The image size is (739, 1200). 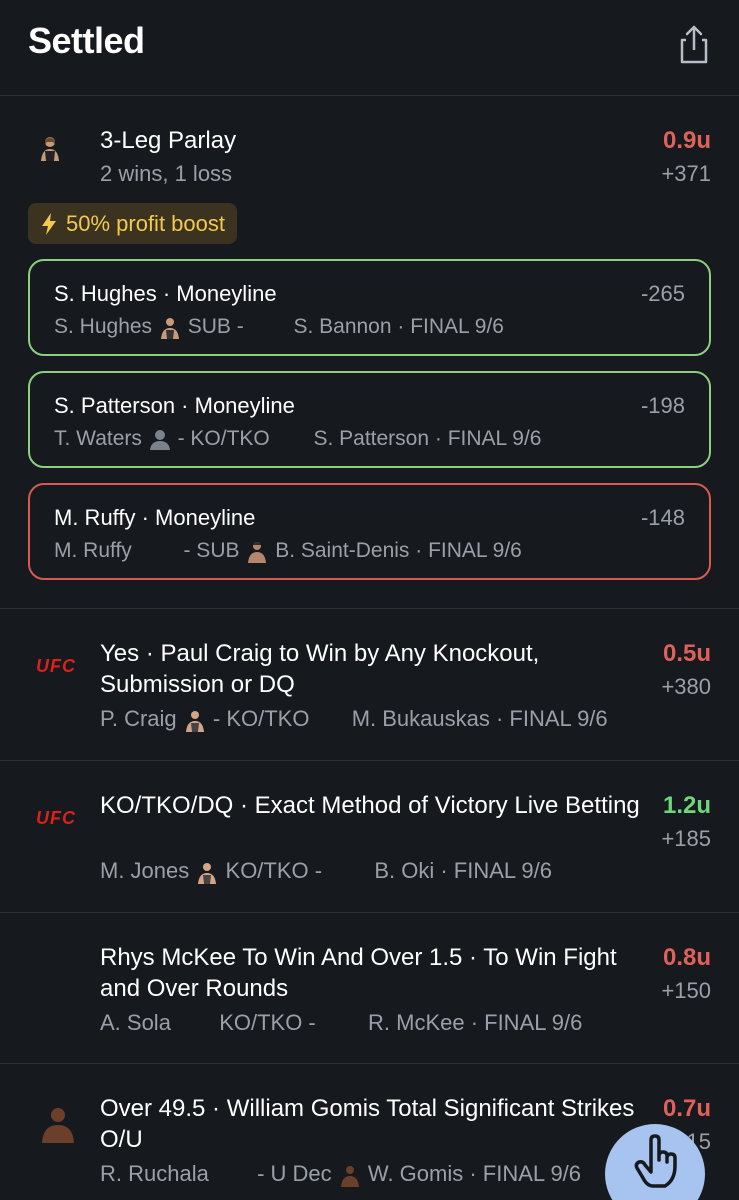 What do you see at coordinates (145, 223) in the screenshot?
I see `boost-label: 50% profit boost` at bounding box center [145, 223].